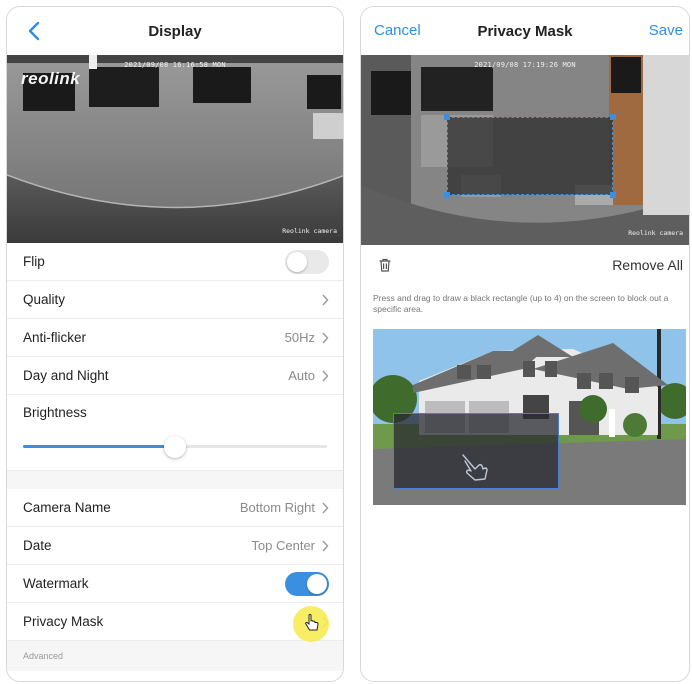  I want to click on camera-name-value: Bottom Right, so click(277, 507).